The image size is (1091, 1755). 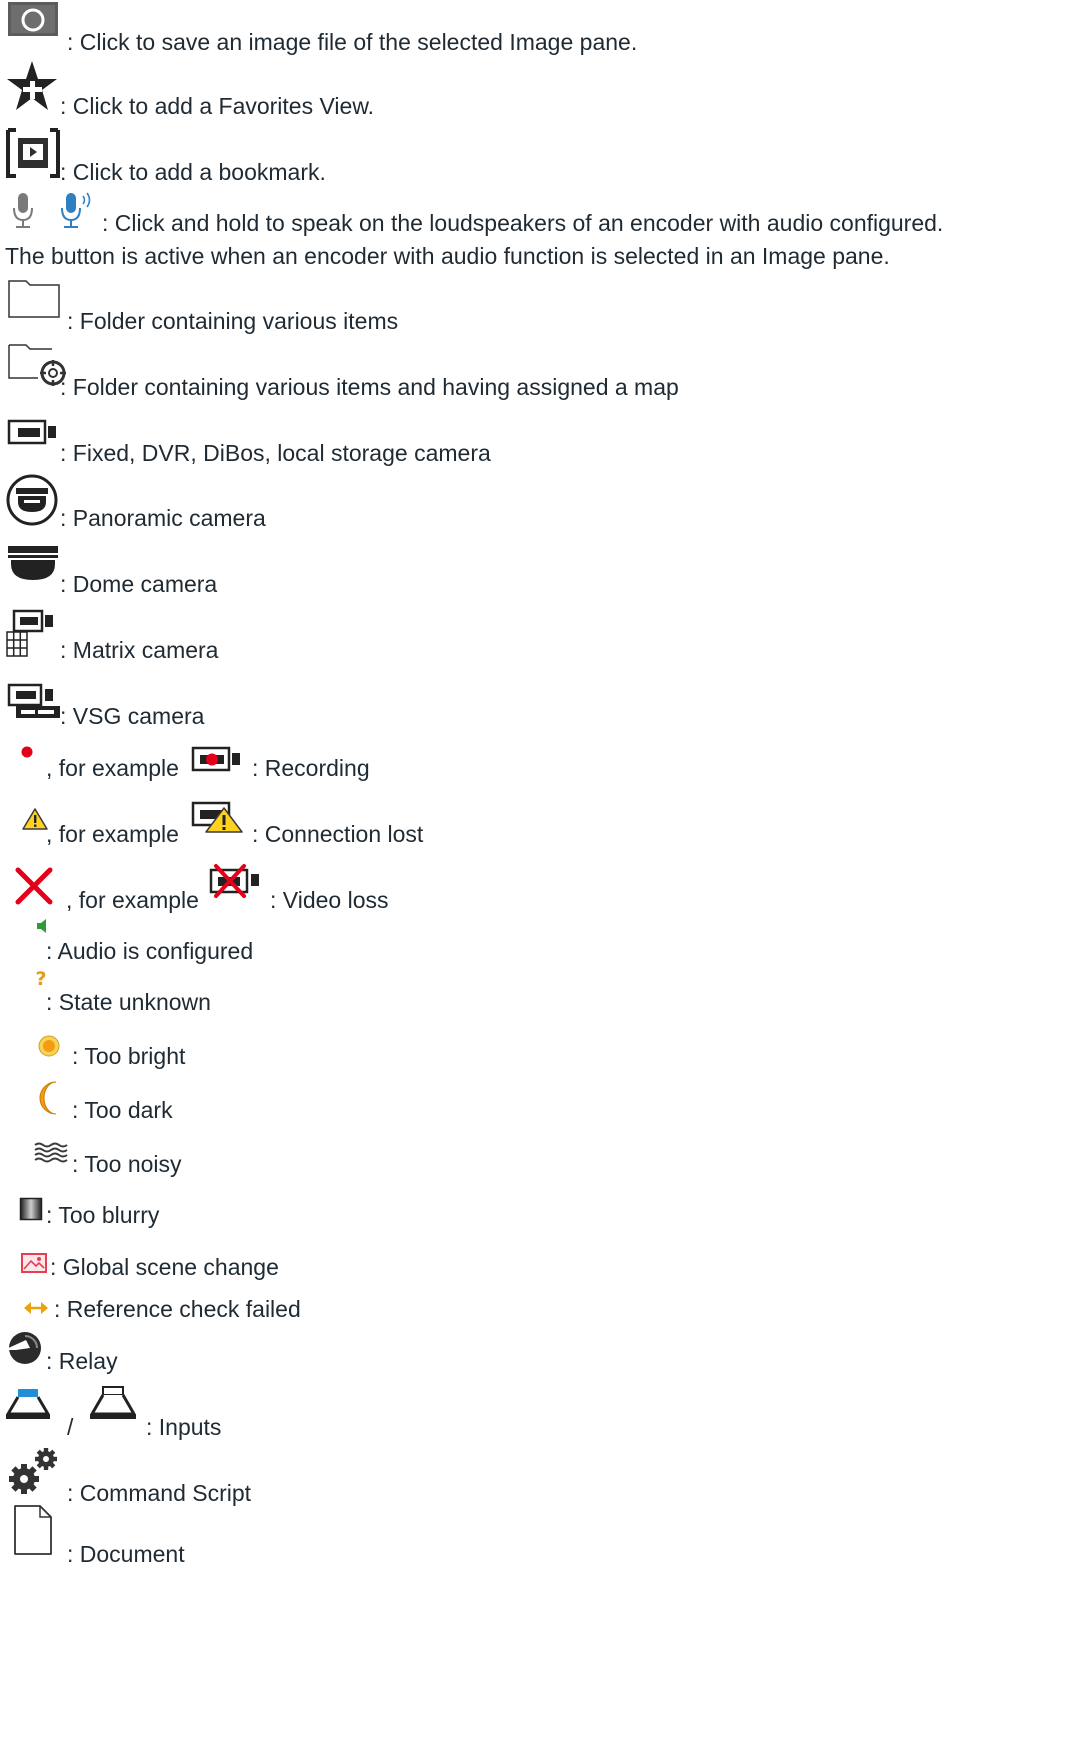 I want to click on microphone-active-icon, so click(x=78, y=209).